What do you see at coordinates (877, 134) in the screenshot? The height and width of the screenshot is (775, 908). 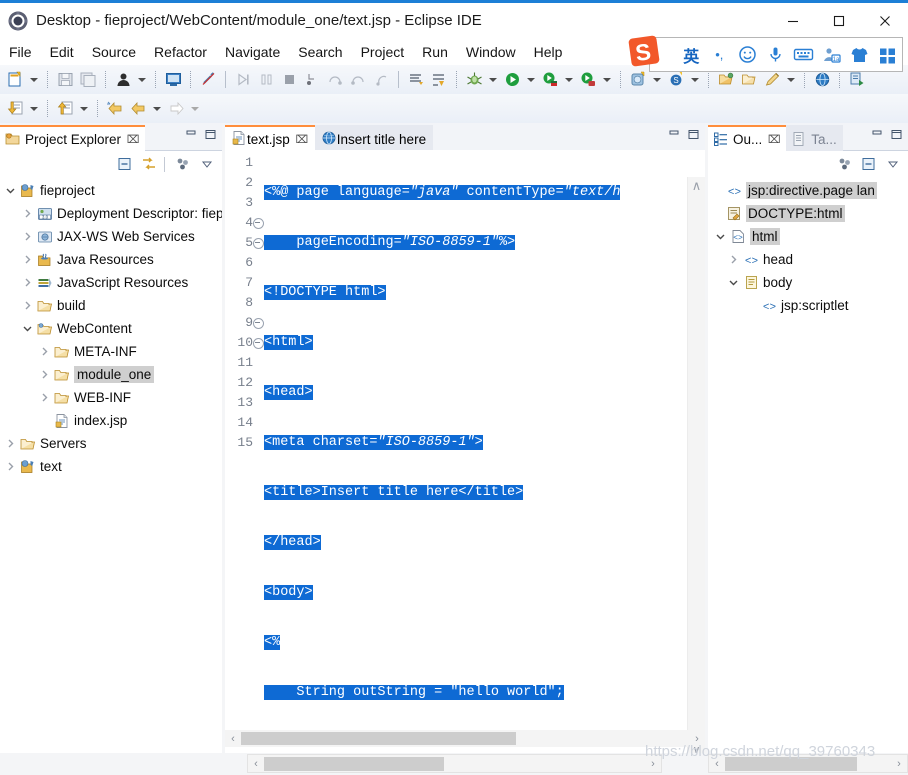 I see `outline-minimize-icon` at bounding box center [877, 134].